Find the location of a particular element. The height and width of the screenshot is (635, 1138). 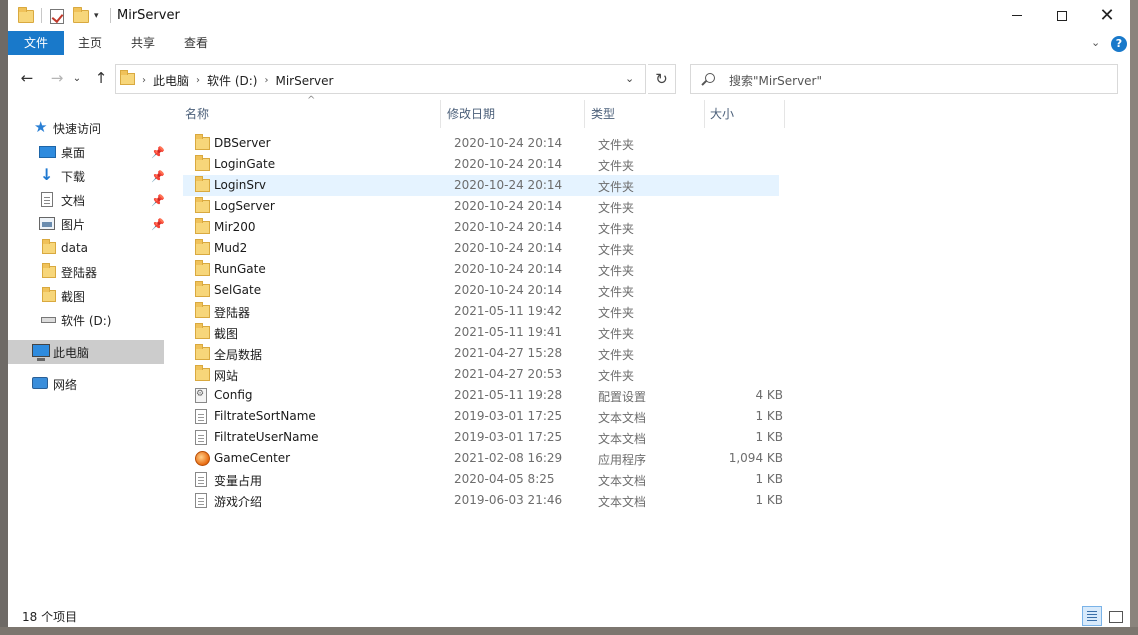

breadcrumb-this-pc: 此电脑 is located at coordinates (171, 80).